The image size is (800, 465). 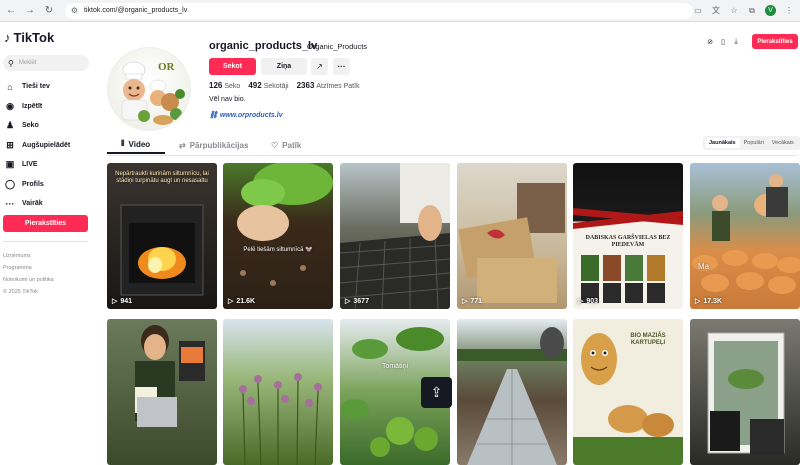 What do you see at coordinates (213, 145) in the screenshot?
I see `tab-reposts: ⇄ Pārpublikācijas` at bounding box center [213, 145].